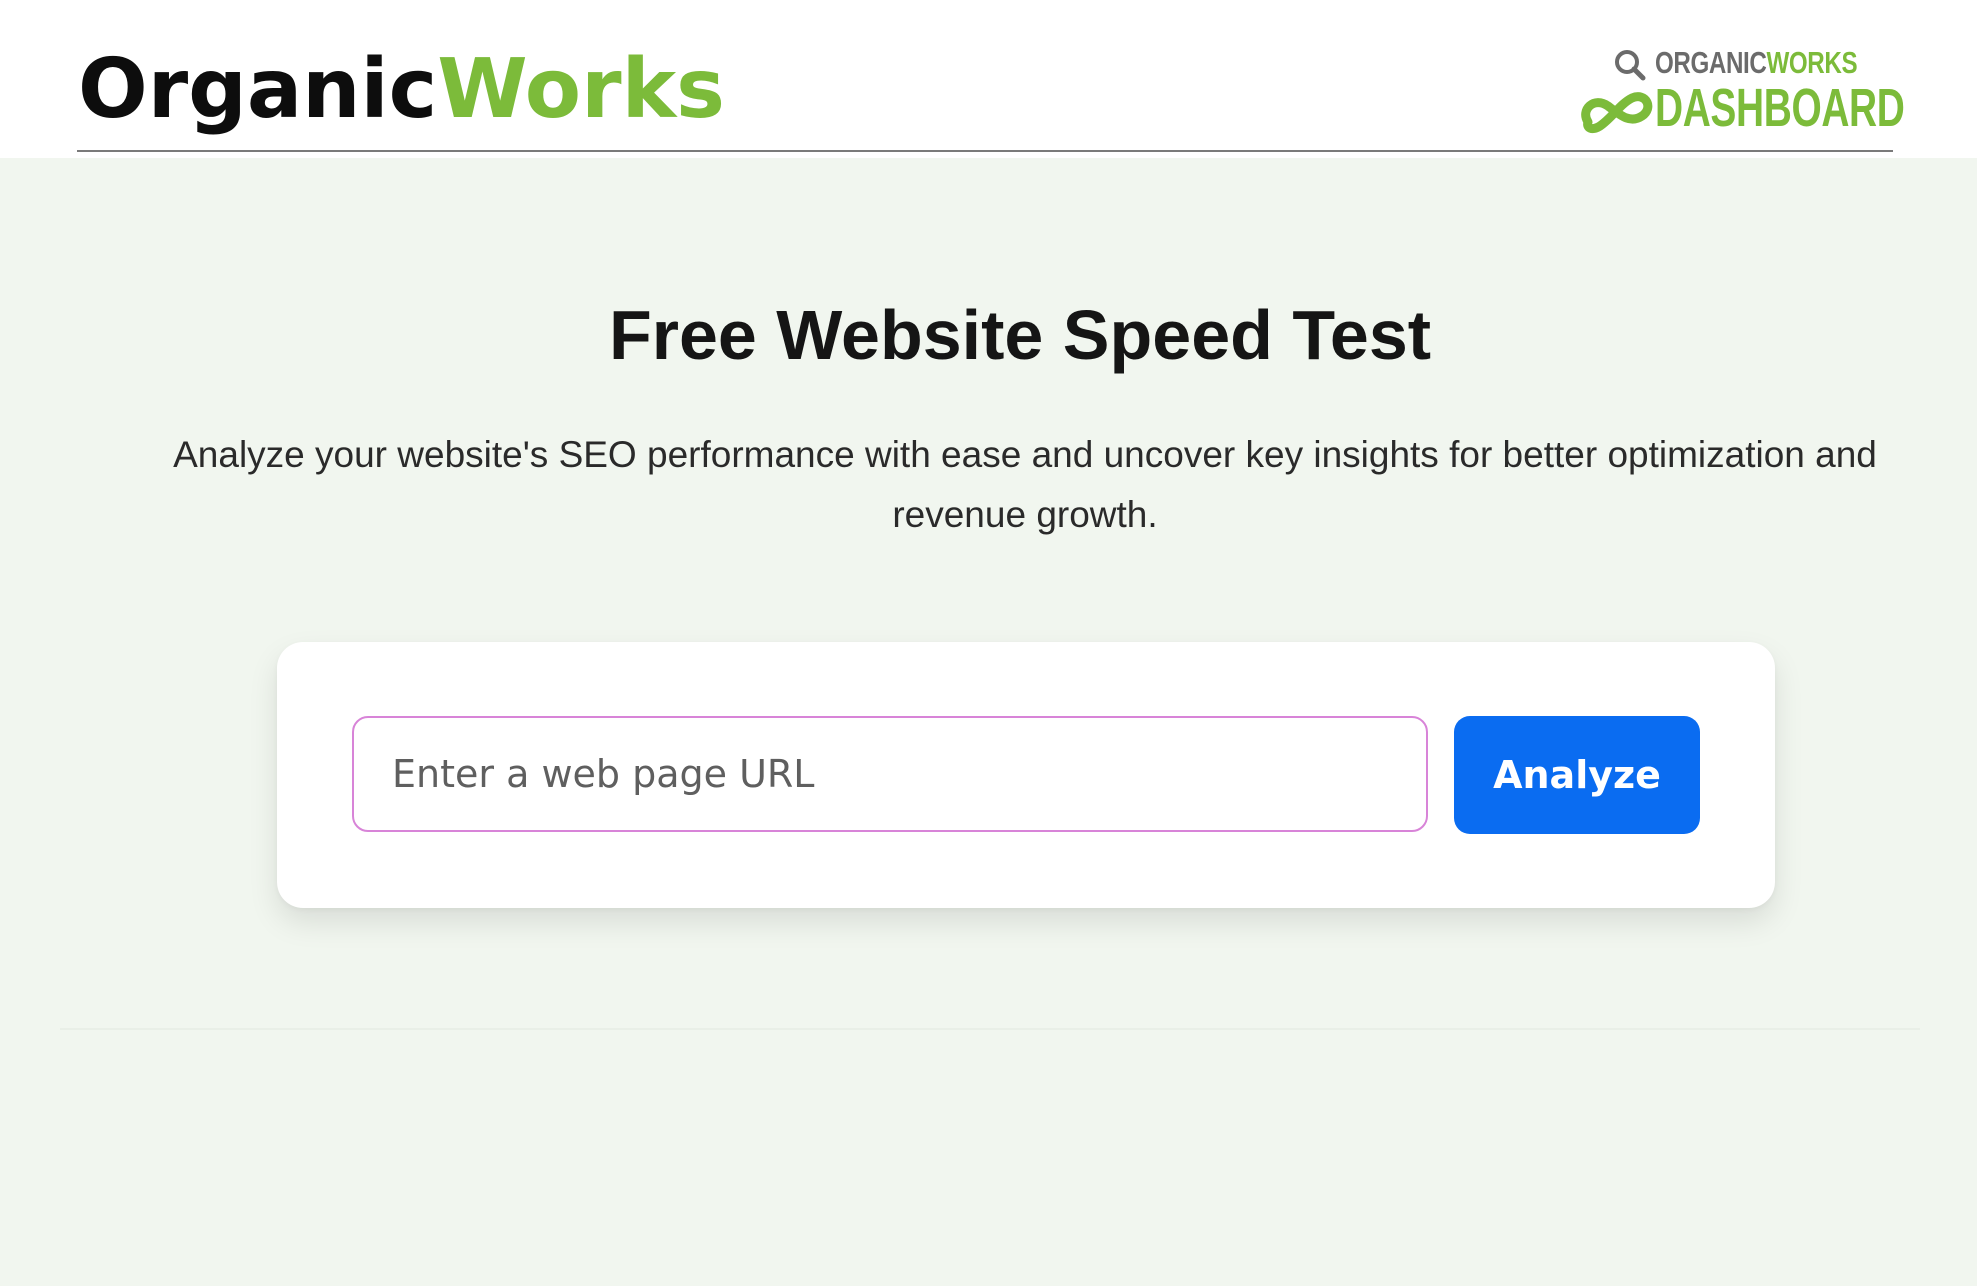 The height and width of the screenshot is (1286, 1977). What do you see at coordinates (990, 1029) in the screenshot?
I see `section-divider` at bounding box center [990, 1029].